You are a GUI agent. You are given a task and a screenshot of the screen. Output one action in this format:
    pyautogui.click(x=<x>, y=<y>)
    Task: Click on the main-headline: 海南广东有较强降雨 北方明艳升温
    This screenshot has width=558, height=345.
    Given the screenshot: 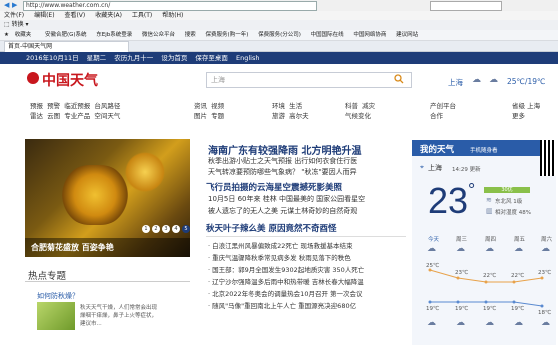 What is the action you would take?
    pyautogui.click(x=284, y=149)
    